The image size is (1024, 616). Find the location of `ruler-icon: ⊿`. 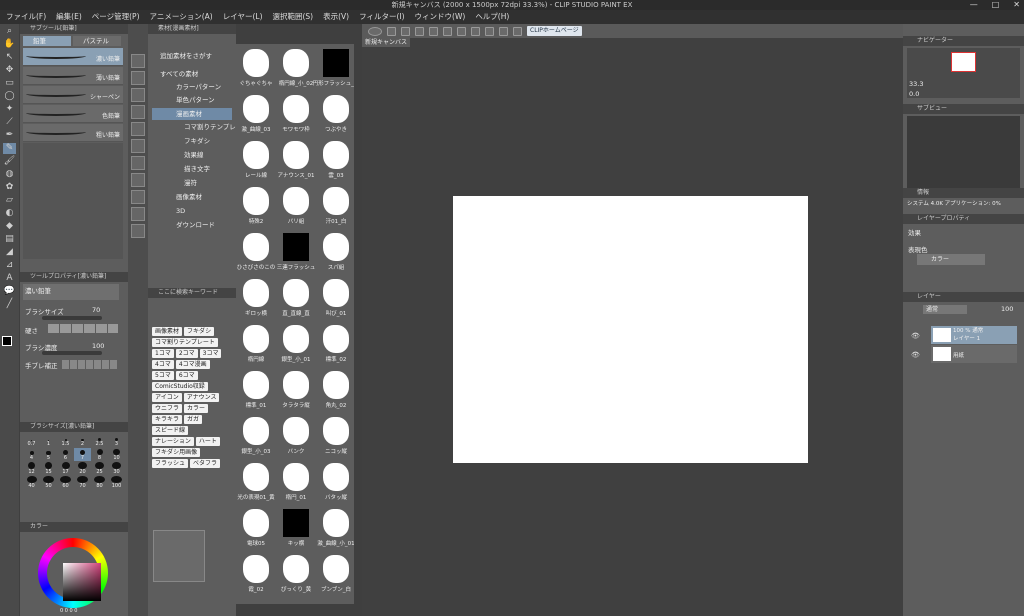

ruler-icon: ⊿ is located at coordinates (9, 265).